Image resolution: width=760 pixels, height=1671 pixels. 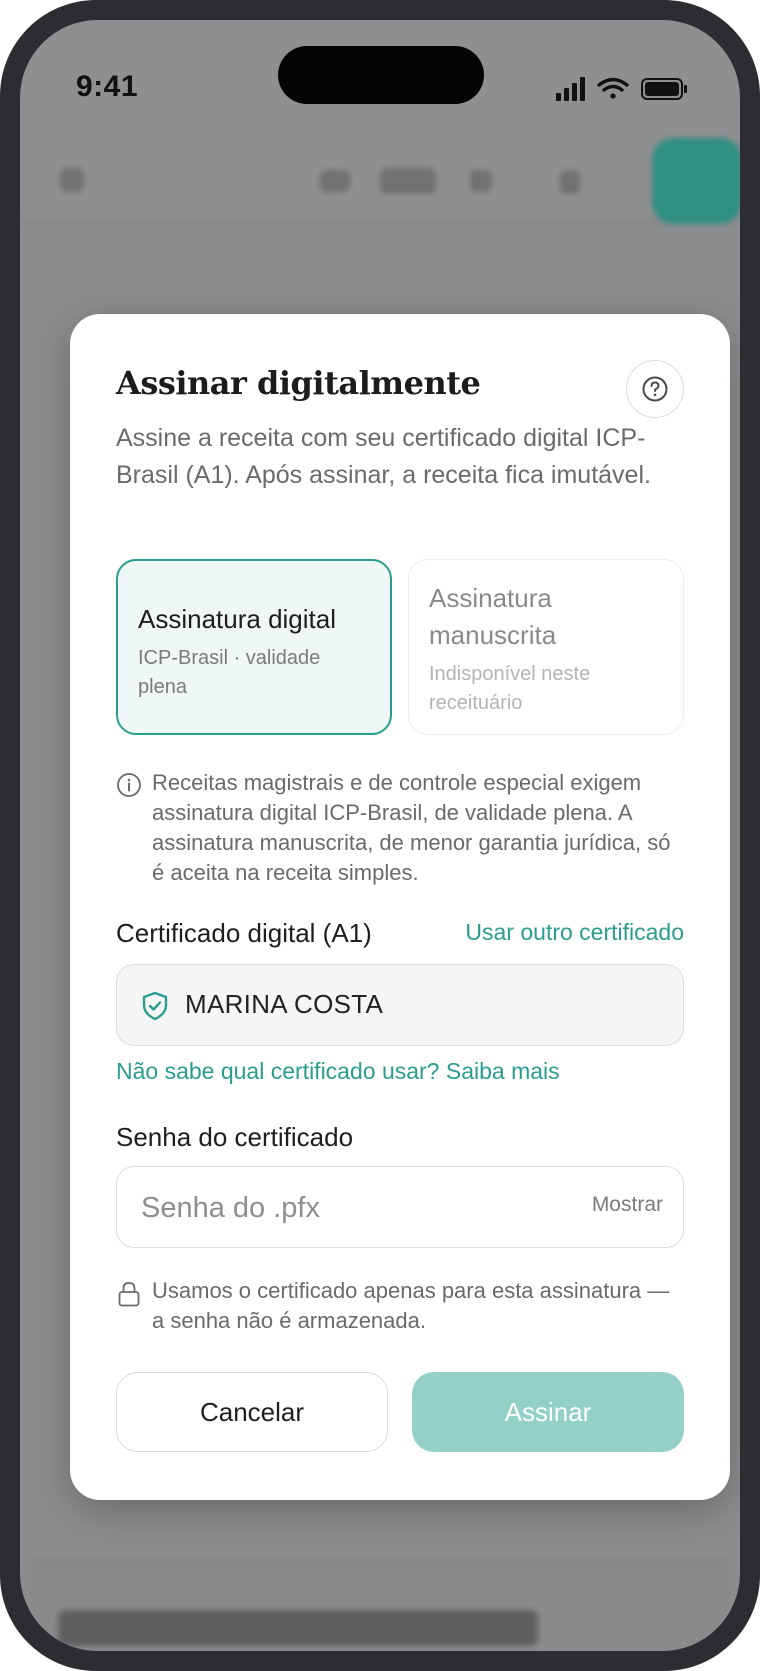 What do you see at coordinates (400, 1005) in the screenshot?
I see `certificate-field: MARINA COSTA` at bounding box center [400, 1005].